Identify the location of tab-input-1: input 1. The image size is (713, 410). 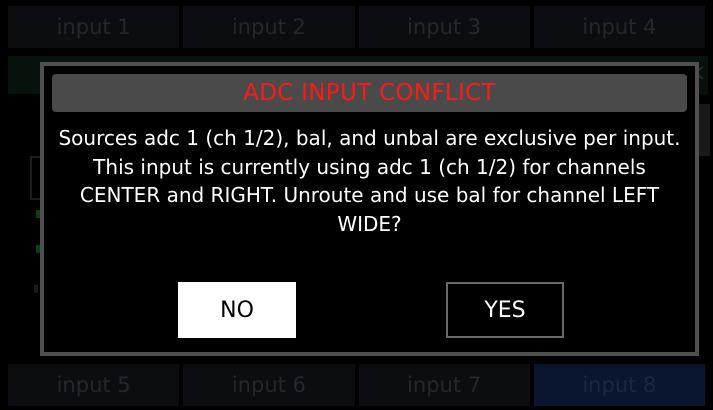
(94, 27).